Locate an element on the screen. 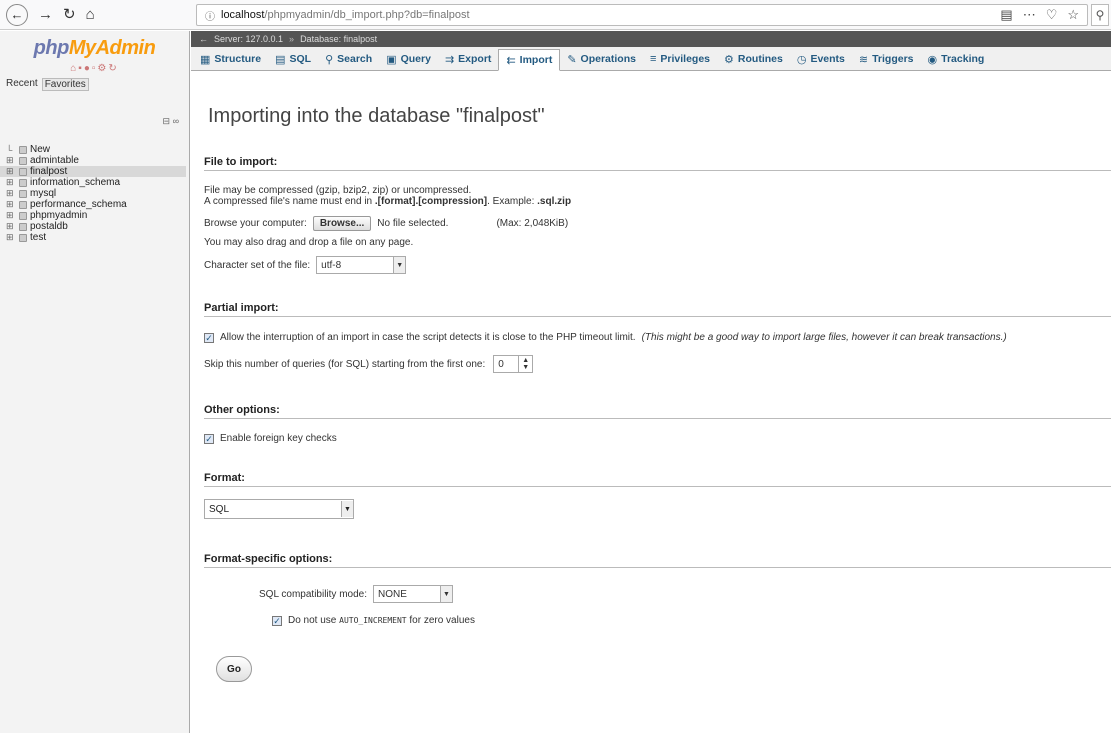  structure-icon: ▦ is located at coordinates (205, 59).